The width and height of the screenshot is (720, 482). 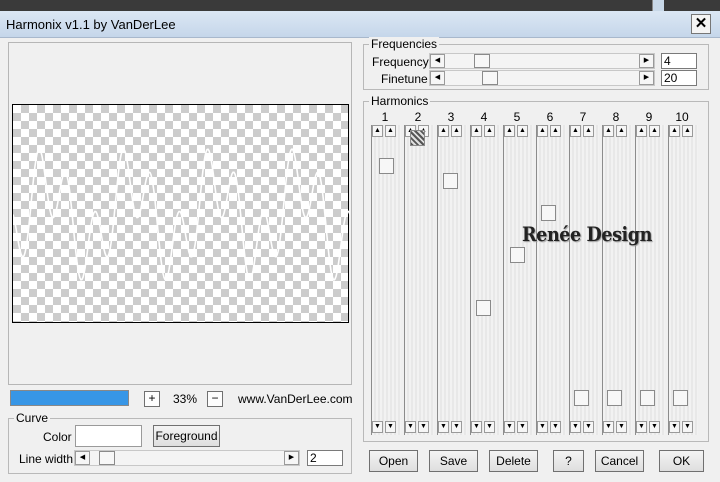 I want to click on help-button: ?, so click(x=568, y=461).